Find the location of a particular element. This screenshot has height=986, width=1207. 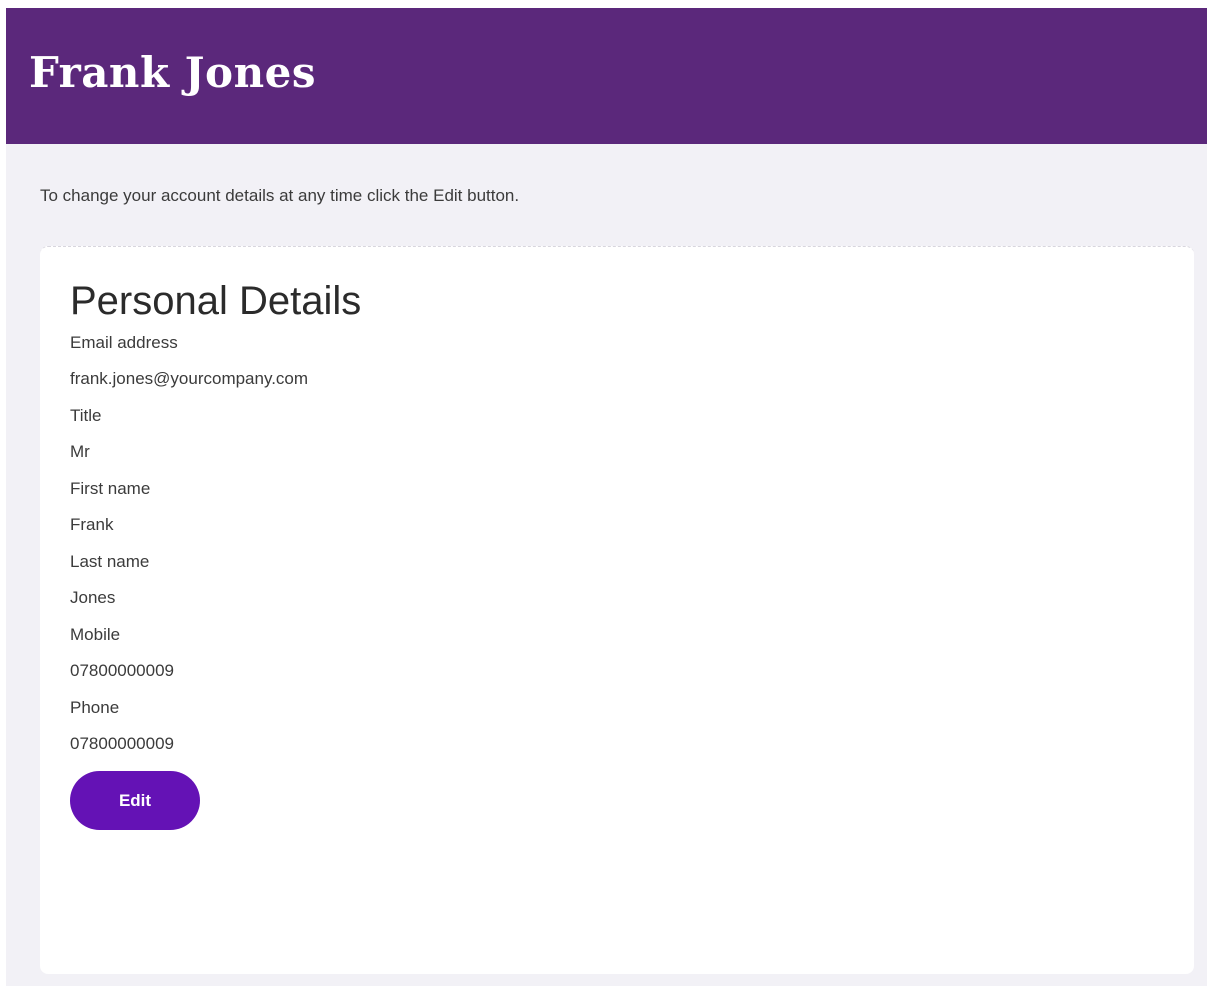

first-name-field: First name Frank is located at coordinates (617, 507).